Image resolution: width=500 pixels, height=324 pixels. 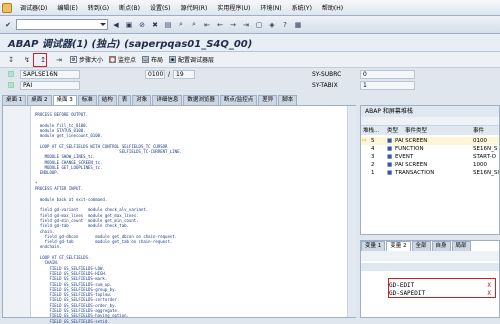 I want to click on program-icon, so click(x=11, y=74).